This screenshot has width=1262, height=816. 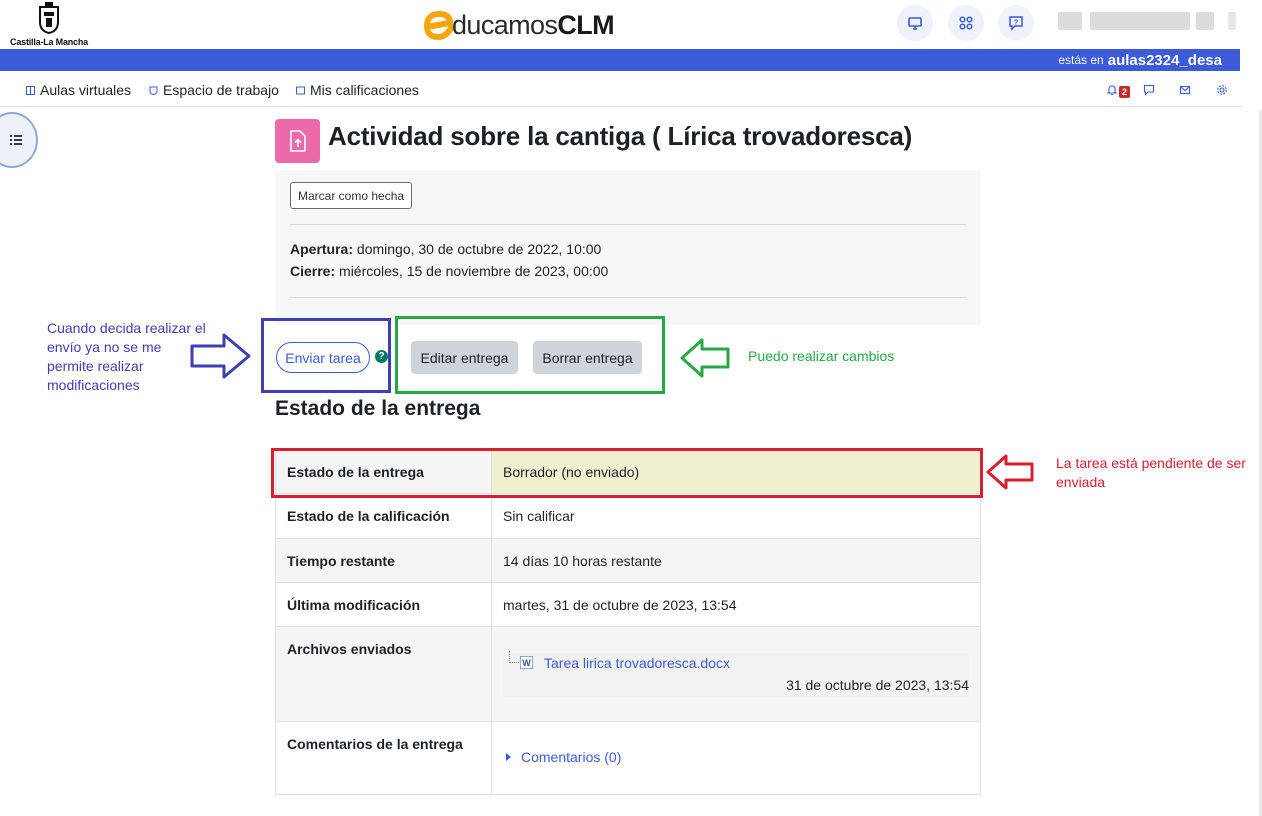 What do you see at coordinates (479, 249) in the screenshot?
I see `opening-value: domingo, 30 de octubre de 2022, 10:00` at bounding box center [479, 249].